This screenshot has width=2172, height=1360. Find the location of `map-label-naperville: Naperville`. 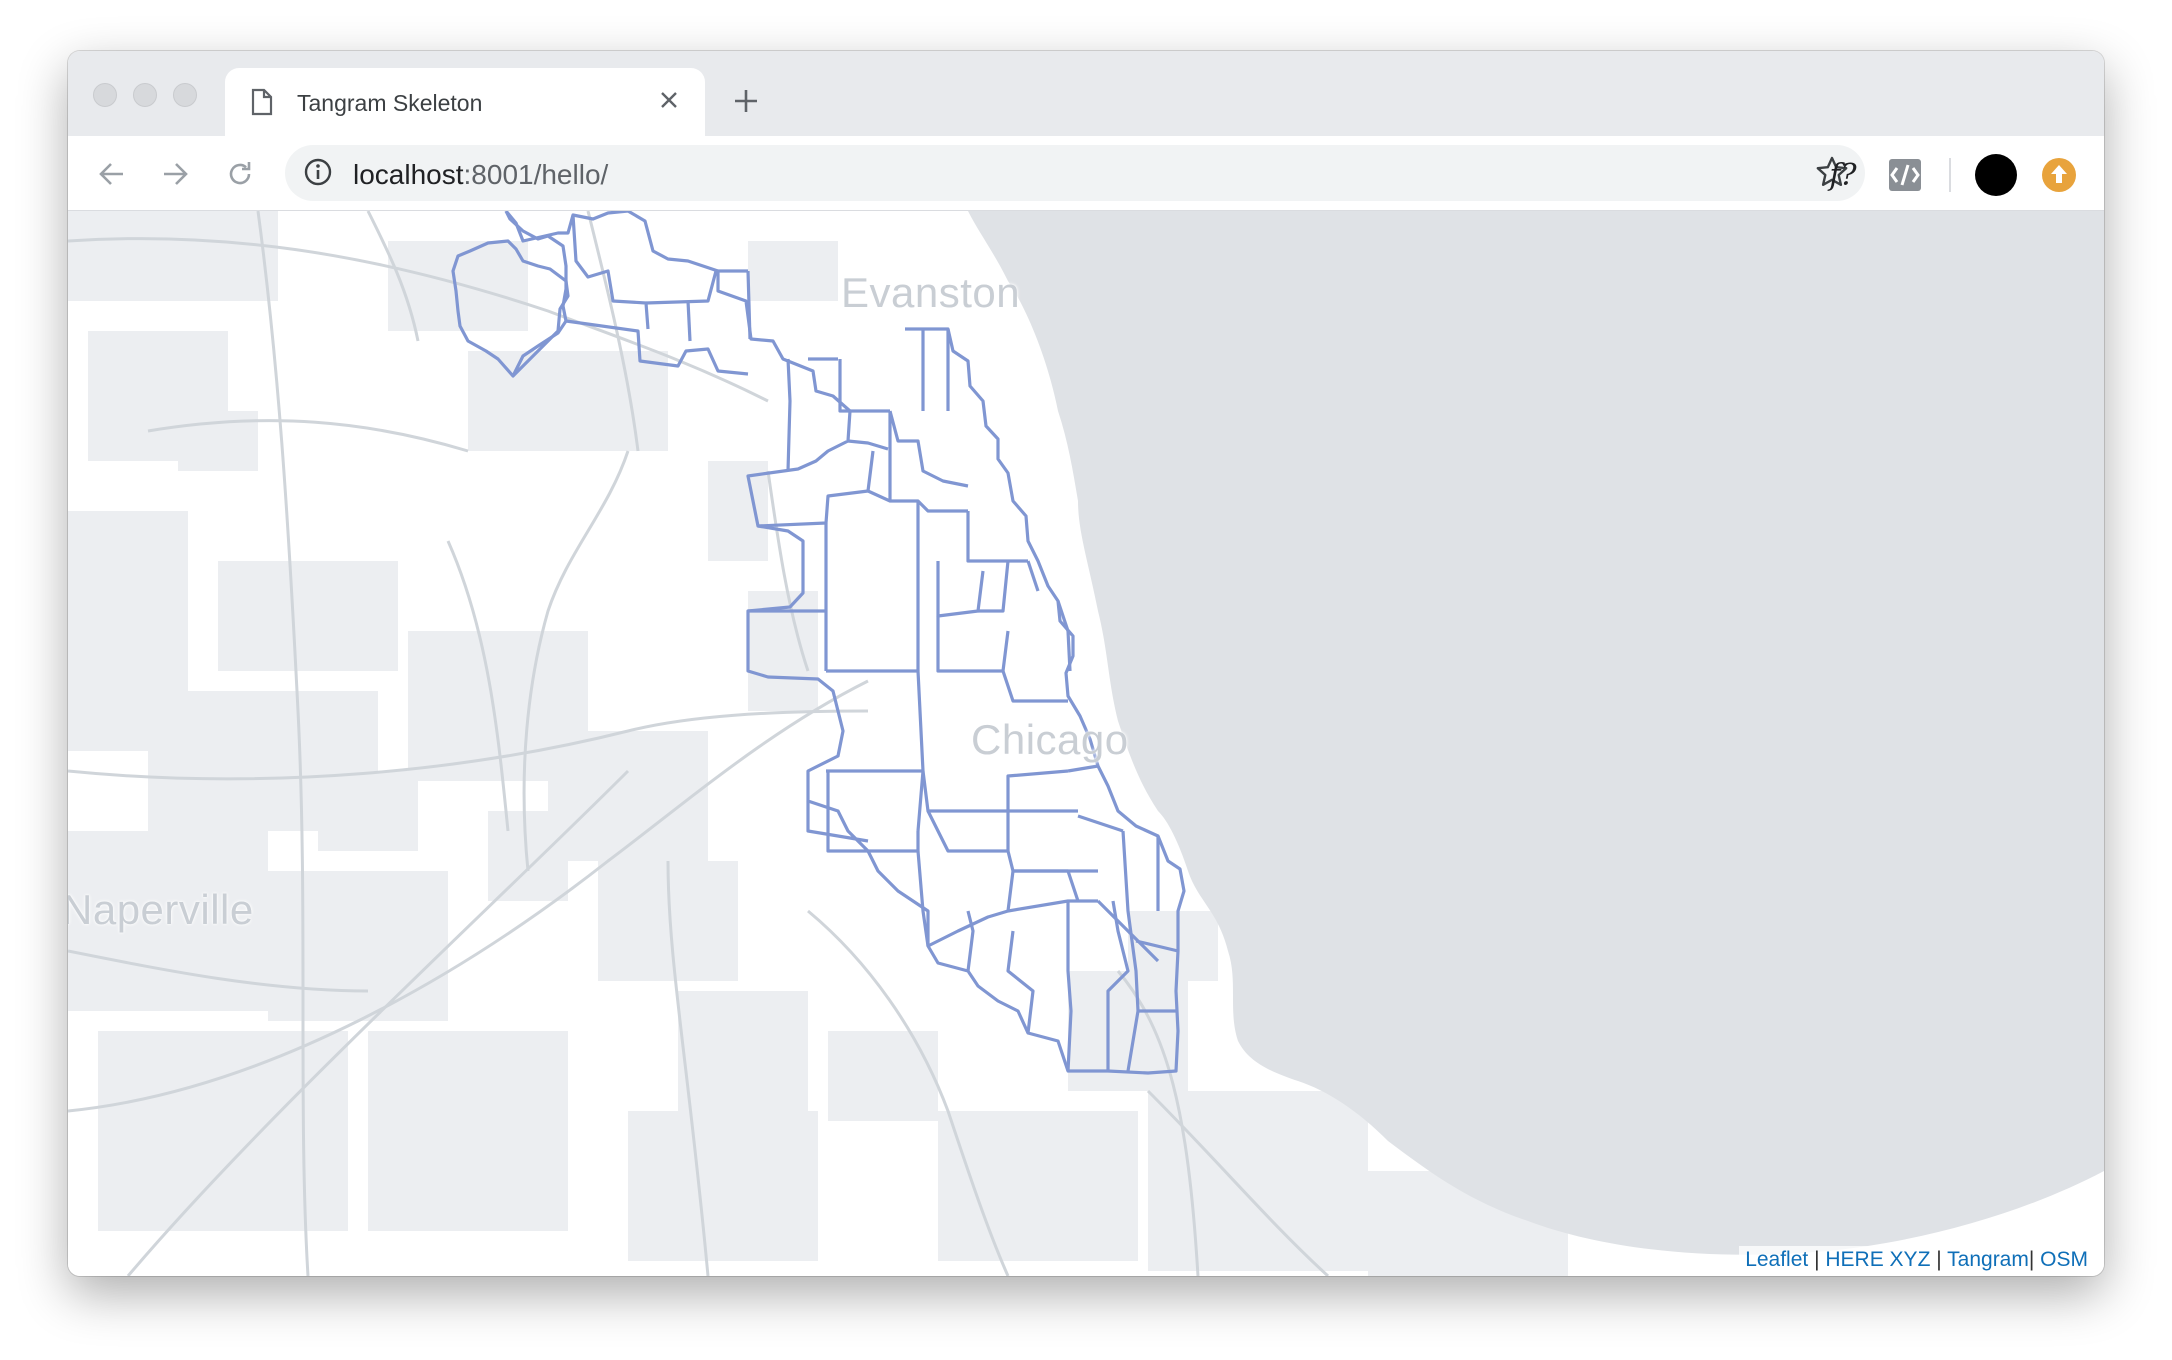

map-label-naperville: Naperville is located at coordinates (161, 909).